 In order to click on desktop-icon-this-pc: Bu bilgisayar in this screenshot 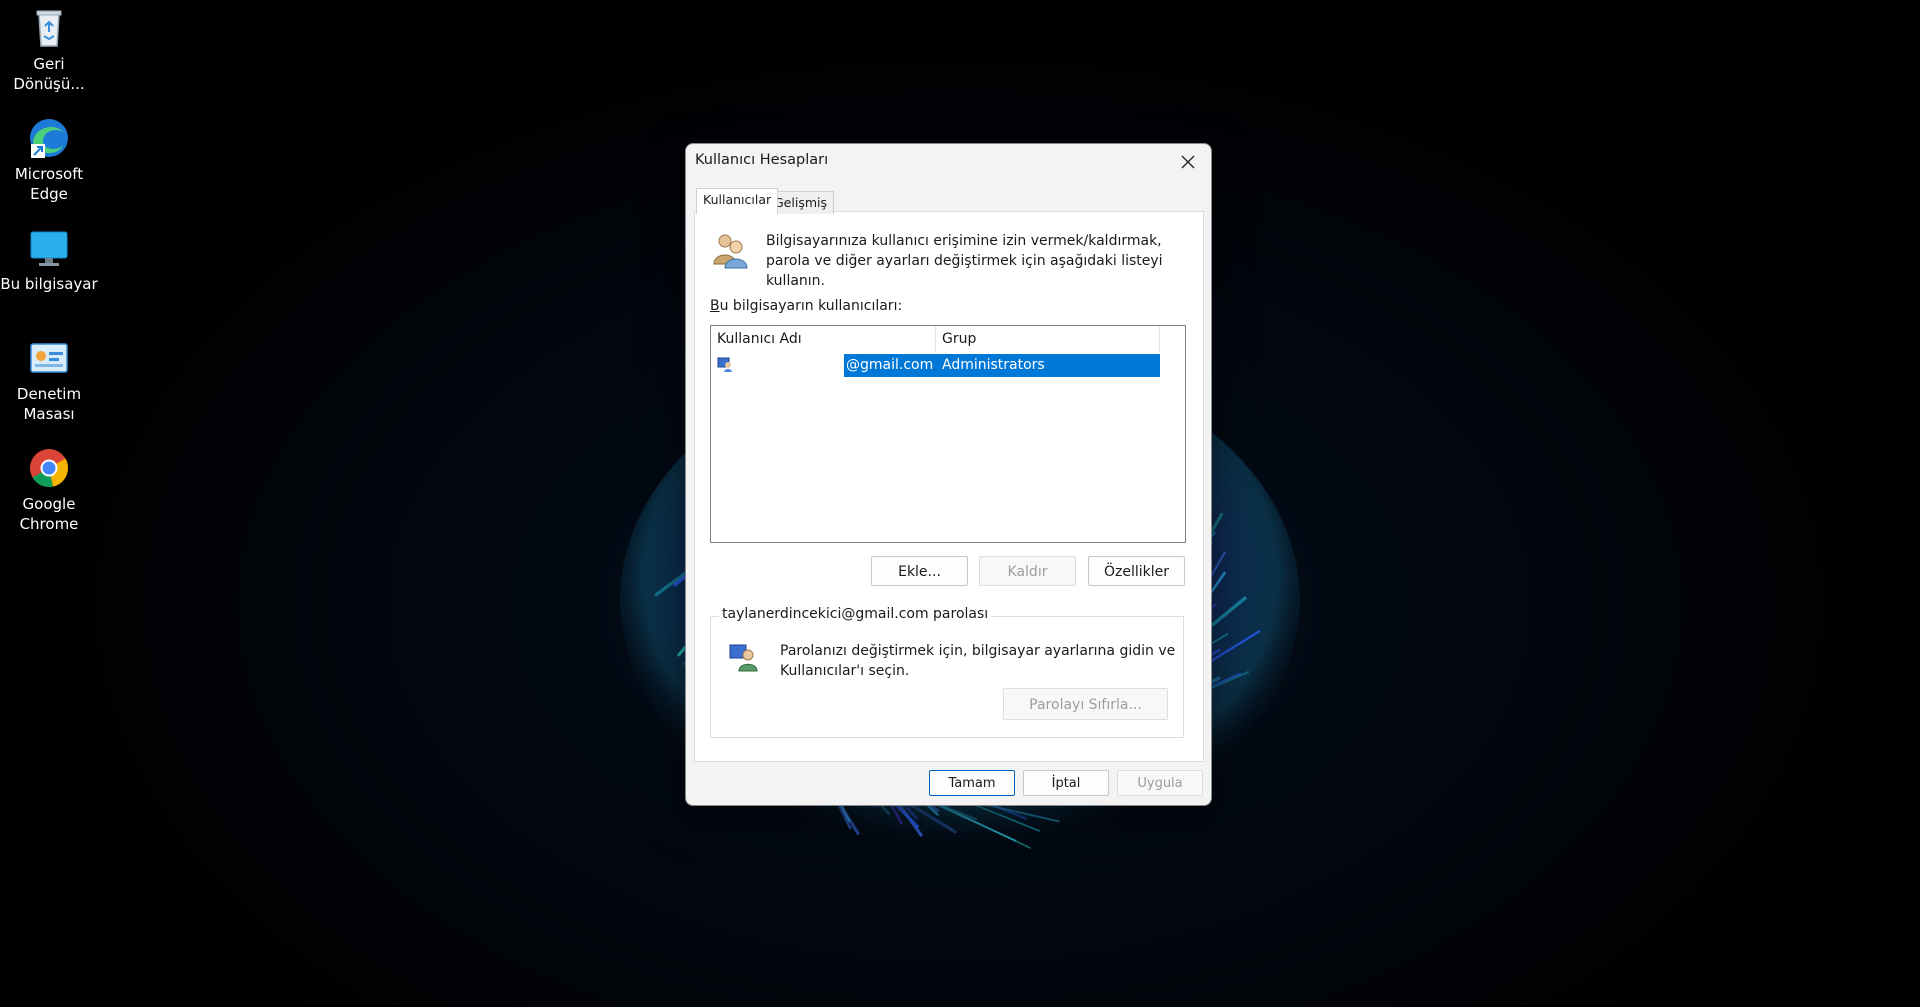, I will do `click(49, 260)`.